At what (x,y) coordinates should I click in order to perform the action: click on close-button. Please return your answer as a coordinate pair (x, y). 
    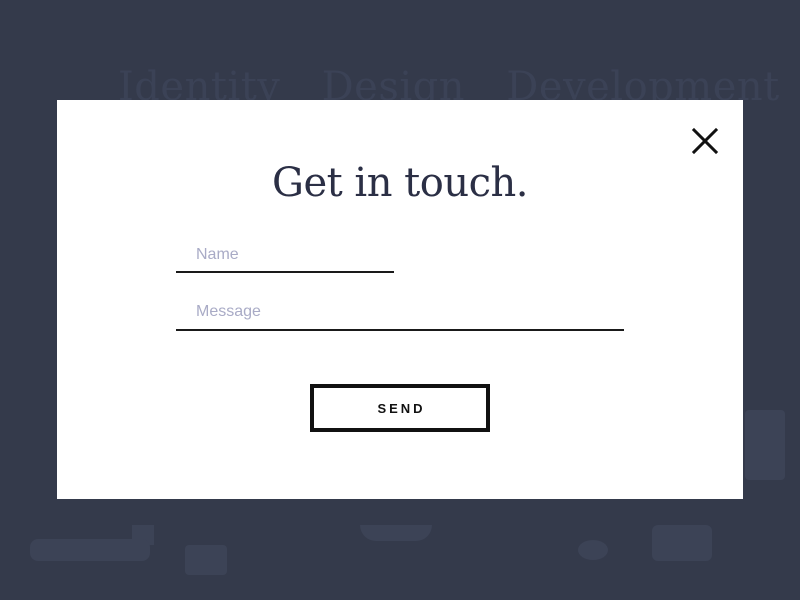
    Looking at the image, I should click on (705, 141).